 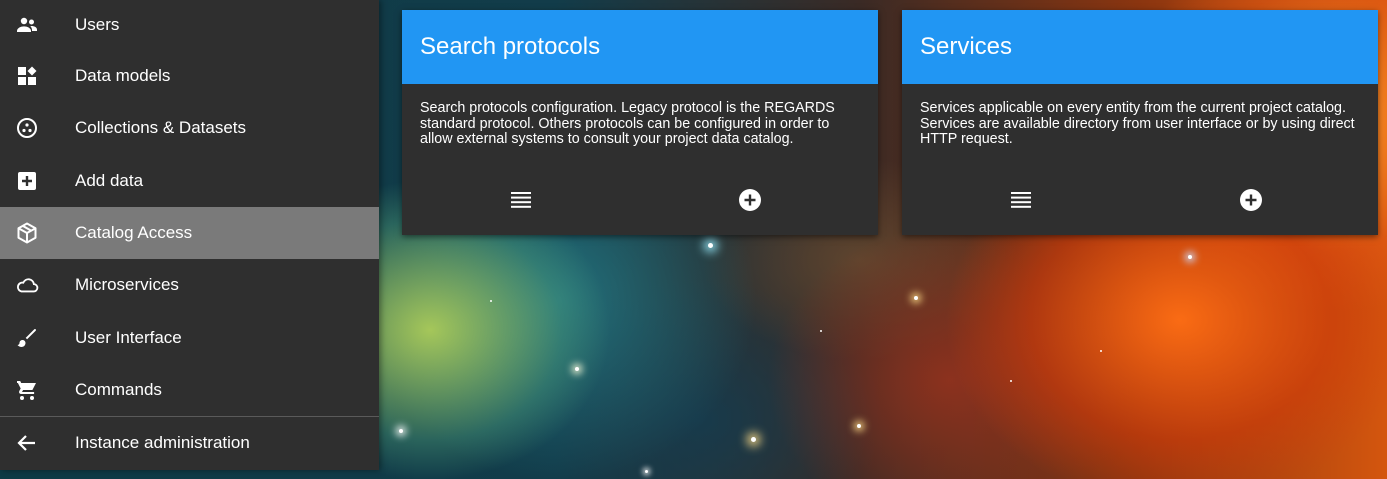 What do you see at coordinates (189, 390) in the screenshot?
I see `sidebar-item-commands: Commands` at bounding box center [189, 390].